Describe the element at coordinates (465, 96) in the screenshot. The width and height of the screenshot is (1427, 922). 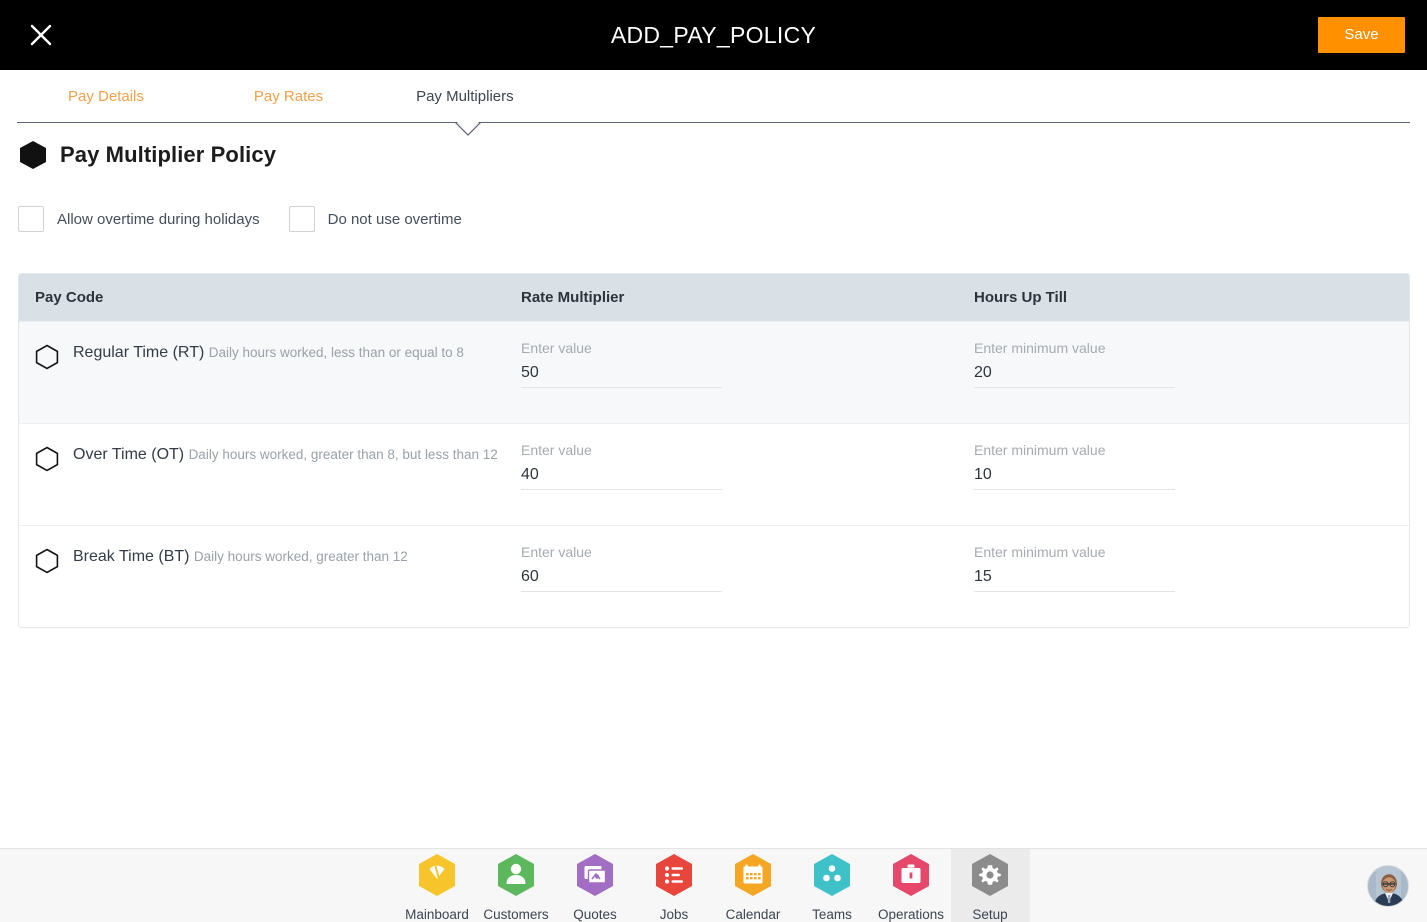
I see `tab-pay-multipliers: Pay Multipliers` at that location.